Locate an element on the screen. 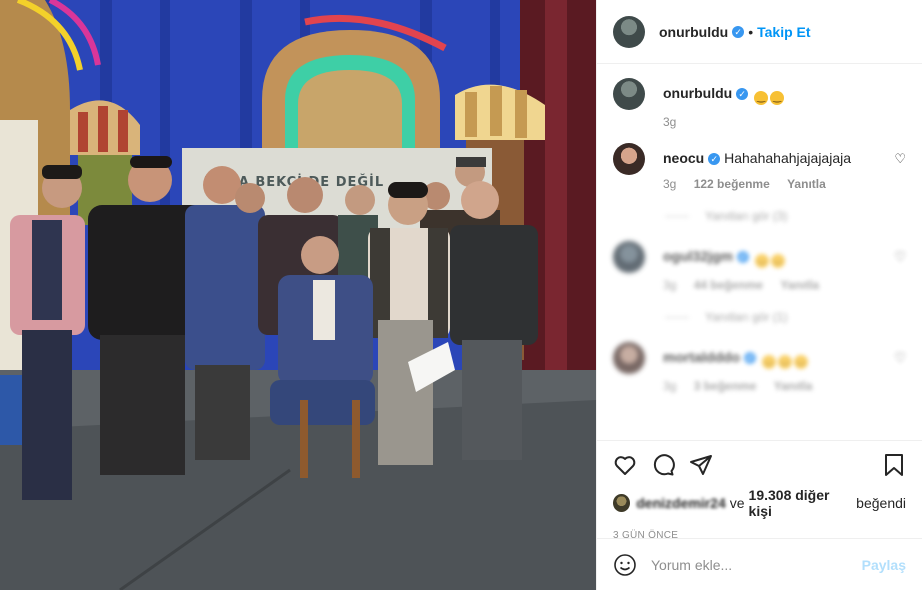  comment-likes-count: 44 beğenme is located at coordinates (728, 285).